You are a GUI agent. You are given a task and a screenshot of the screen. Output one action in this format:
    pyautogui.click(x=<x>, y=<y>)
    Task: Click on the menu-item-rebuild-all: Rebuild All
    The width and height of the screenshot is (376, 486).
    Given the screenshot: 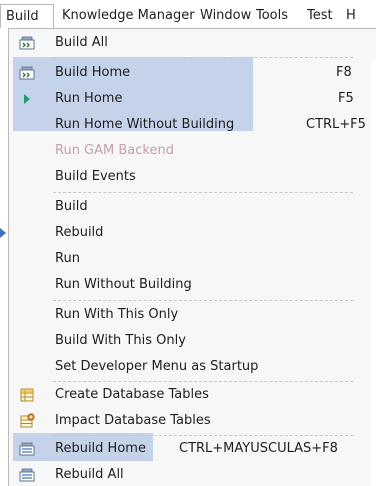 What is the action you would take?
    pyautogui.click(x=192, y=474)
    